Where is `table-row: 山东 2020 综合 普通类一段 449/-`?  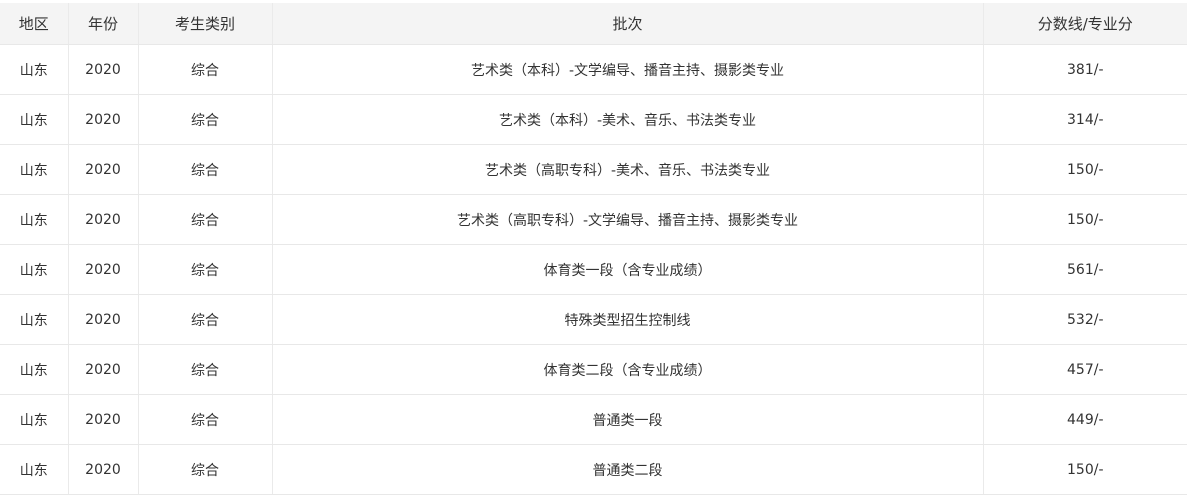
table-row: 山东 2020 综合 普通类一段 449/- is located at coordinates (593, 419).